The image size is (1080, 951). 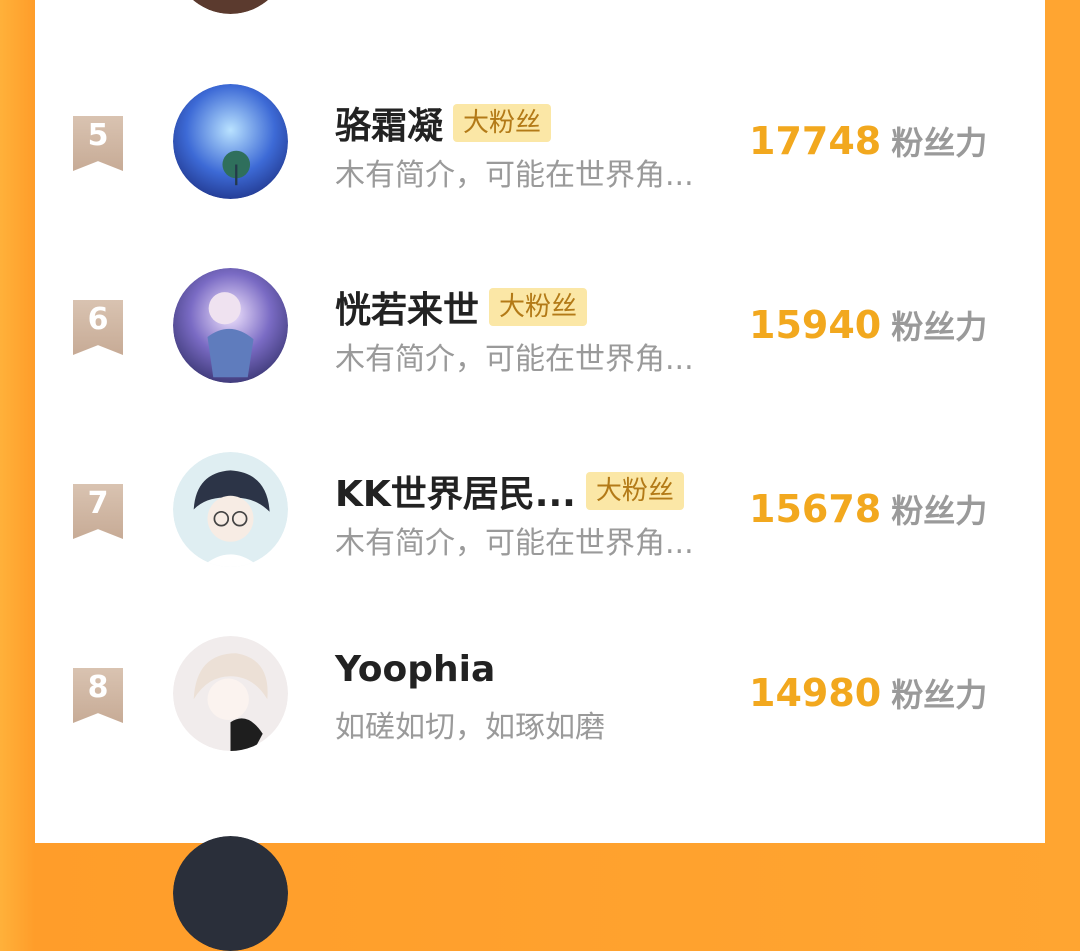 I want to click on user-name: Yoophia, so click(x=415, y=669).